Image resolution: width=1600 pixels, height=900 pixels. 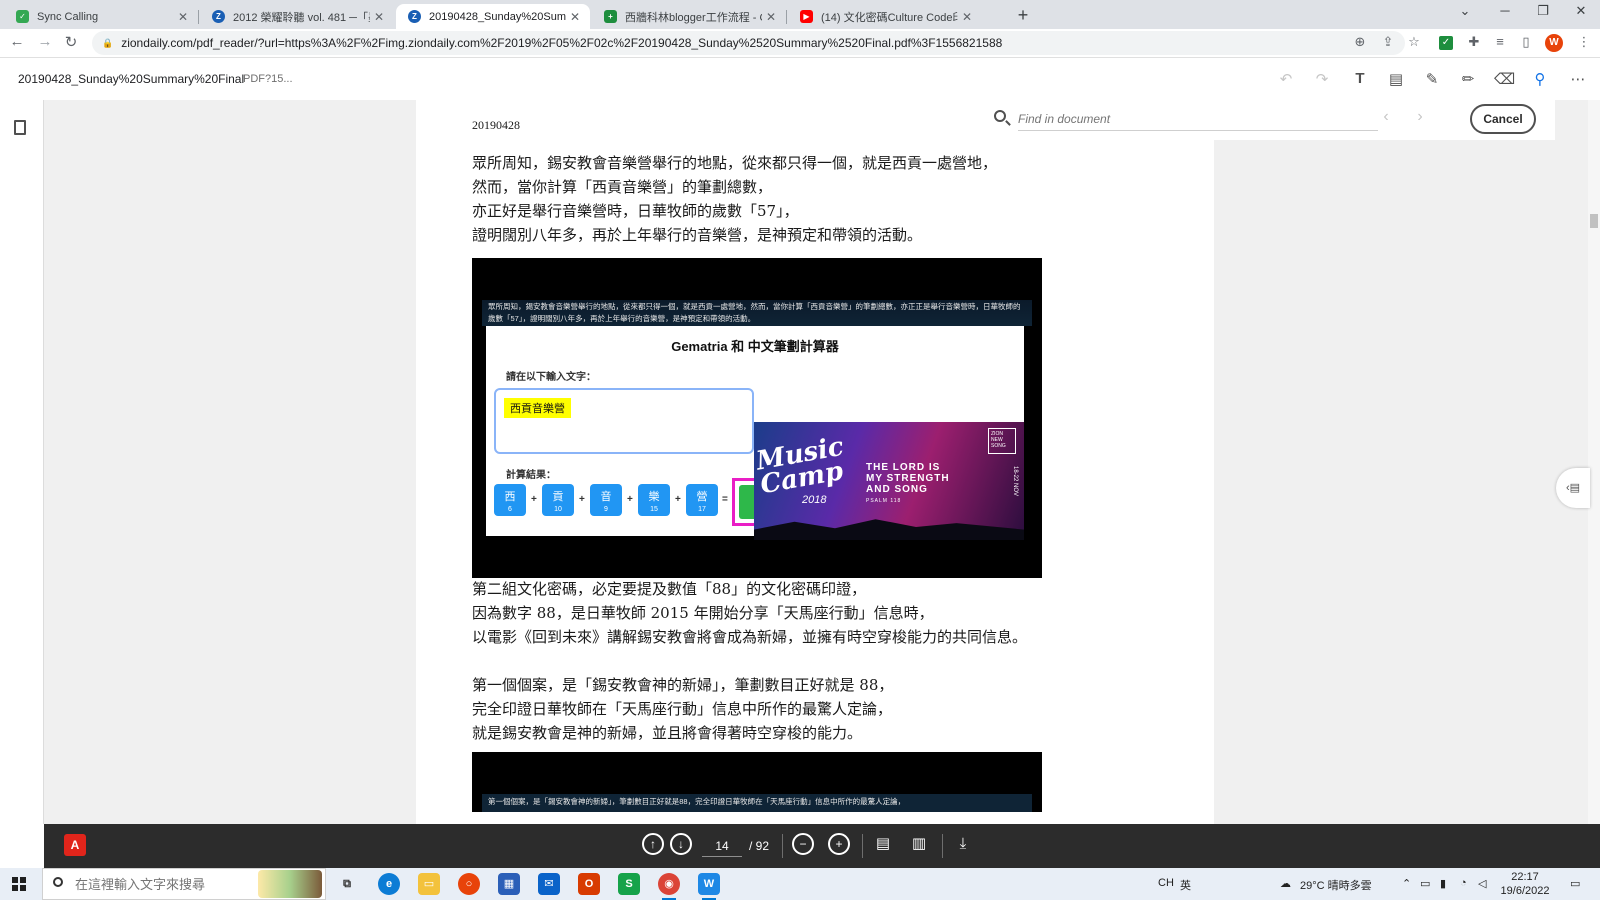 I want to click on download-icon: ⤓, so click(x=963, y=844).